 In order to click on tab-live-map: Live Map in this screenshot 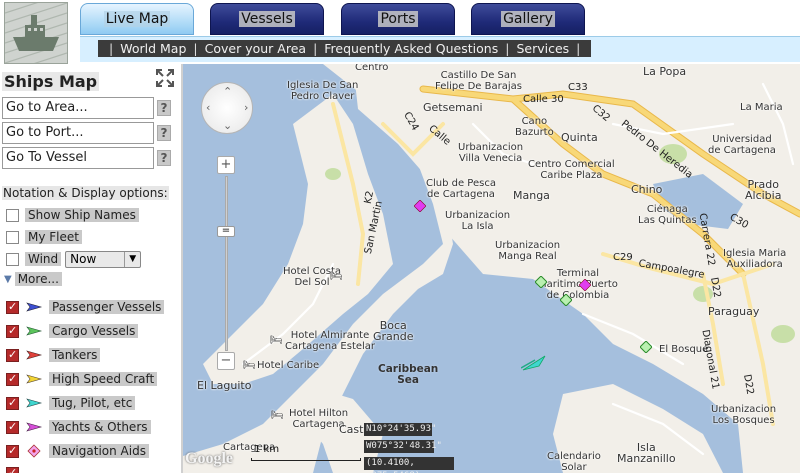, I will do `click(137, 19)`.